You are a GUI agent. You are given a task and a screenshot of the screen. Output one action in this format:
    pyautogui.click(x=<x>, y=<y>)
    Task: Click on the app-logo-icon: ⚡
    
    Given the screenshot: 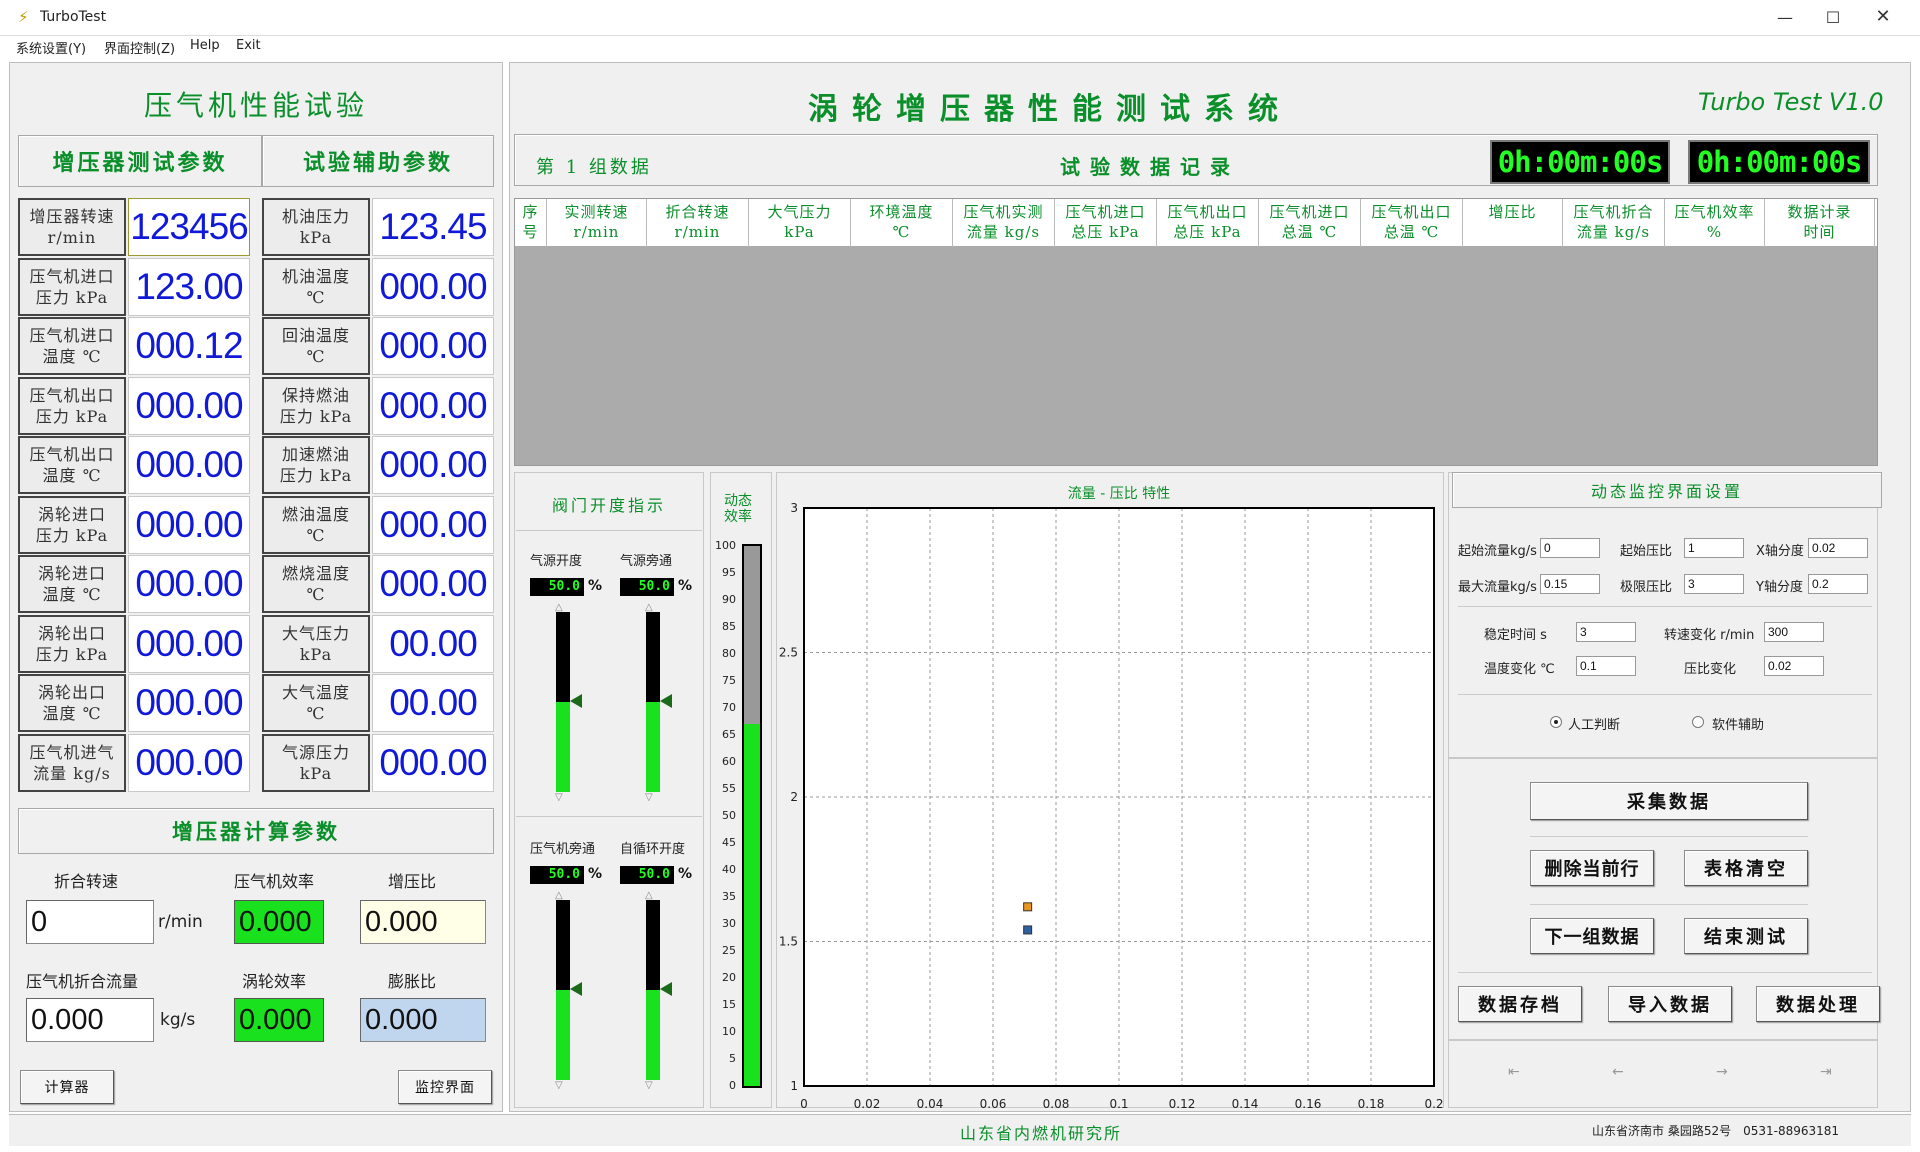 What is the action you would take?
    pyautogui.click(x=23, y=17)
    